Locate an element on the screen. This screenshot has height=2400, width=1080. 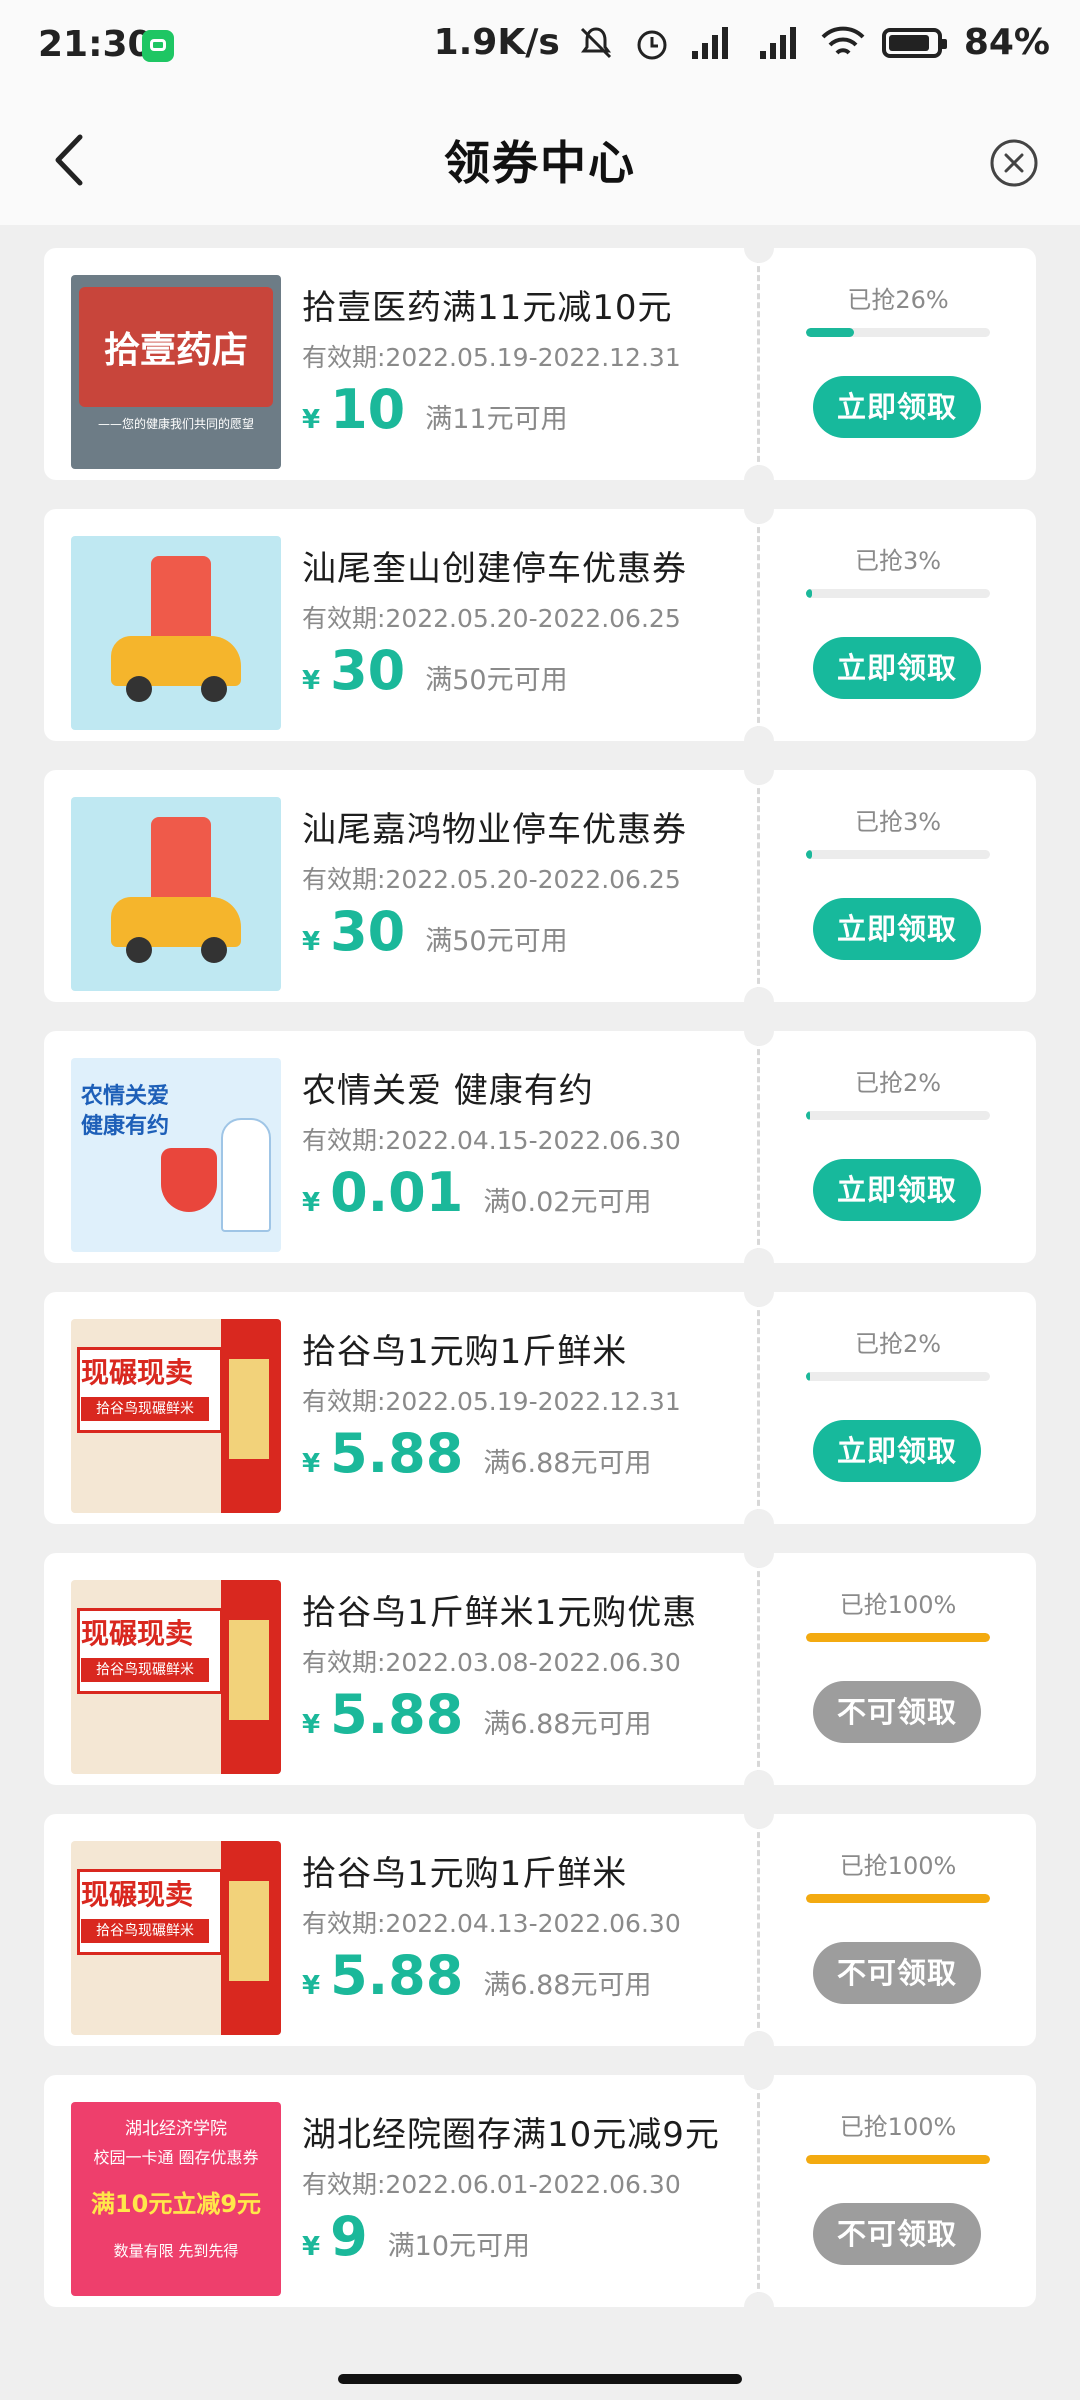
mute-icon is located at coordinates (595, 42).